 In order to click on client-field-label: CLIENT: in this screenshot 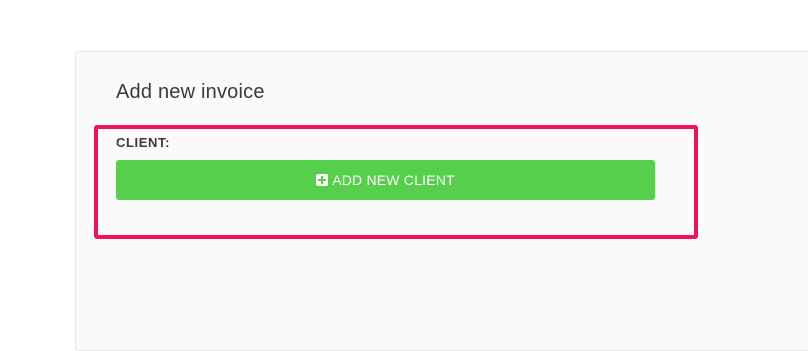, I will do `click(143, 142)`.